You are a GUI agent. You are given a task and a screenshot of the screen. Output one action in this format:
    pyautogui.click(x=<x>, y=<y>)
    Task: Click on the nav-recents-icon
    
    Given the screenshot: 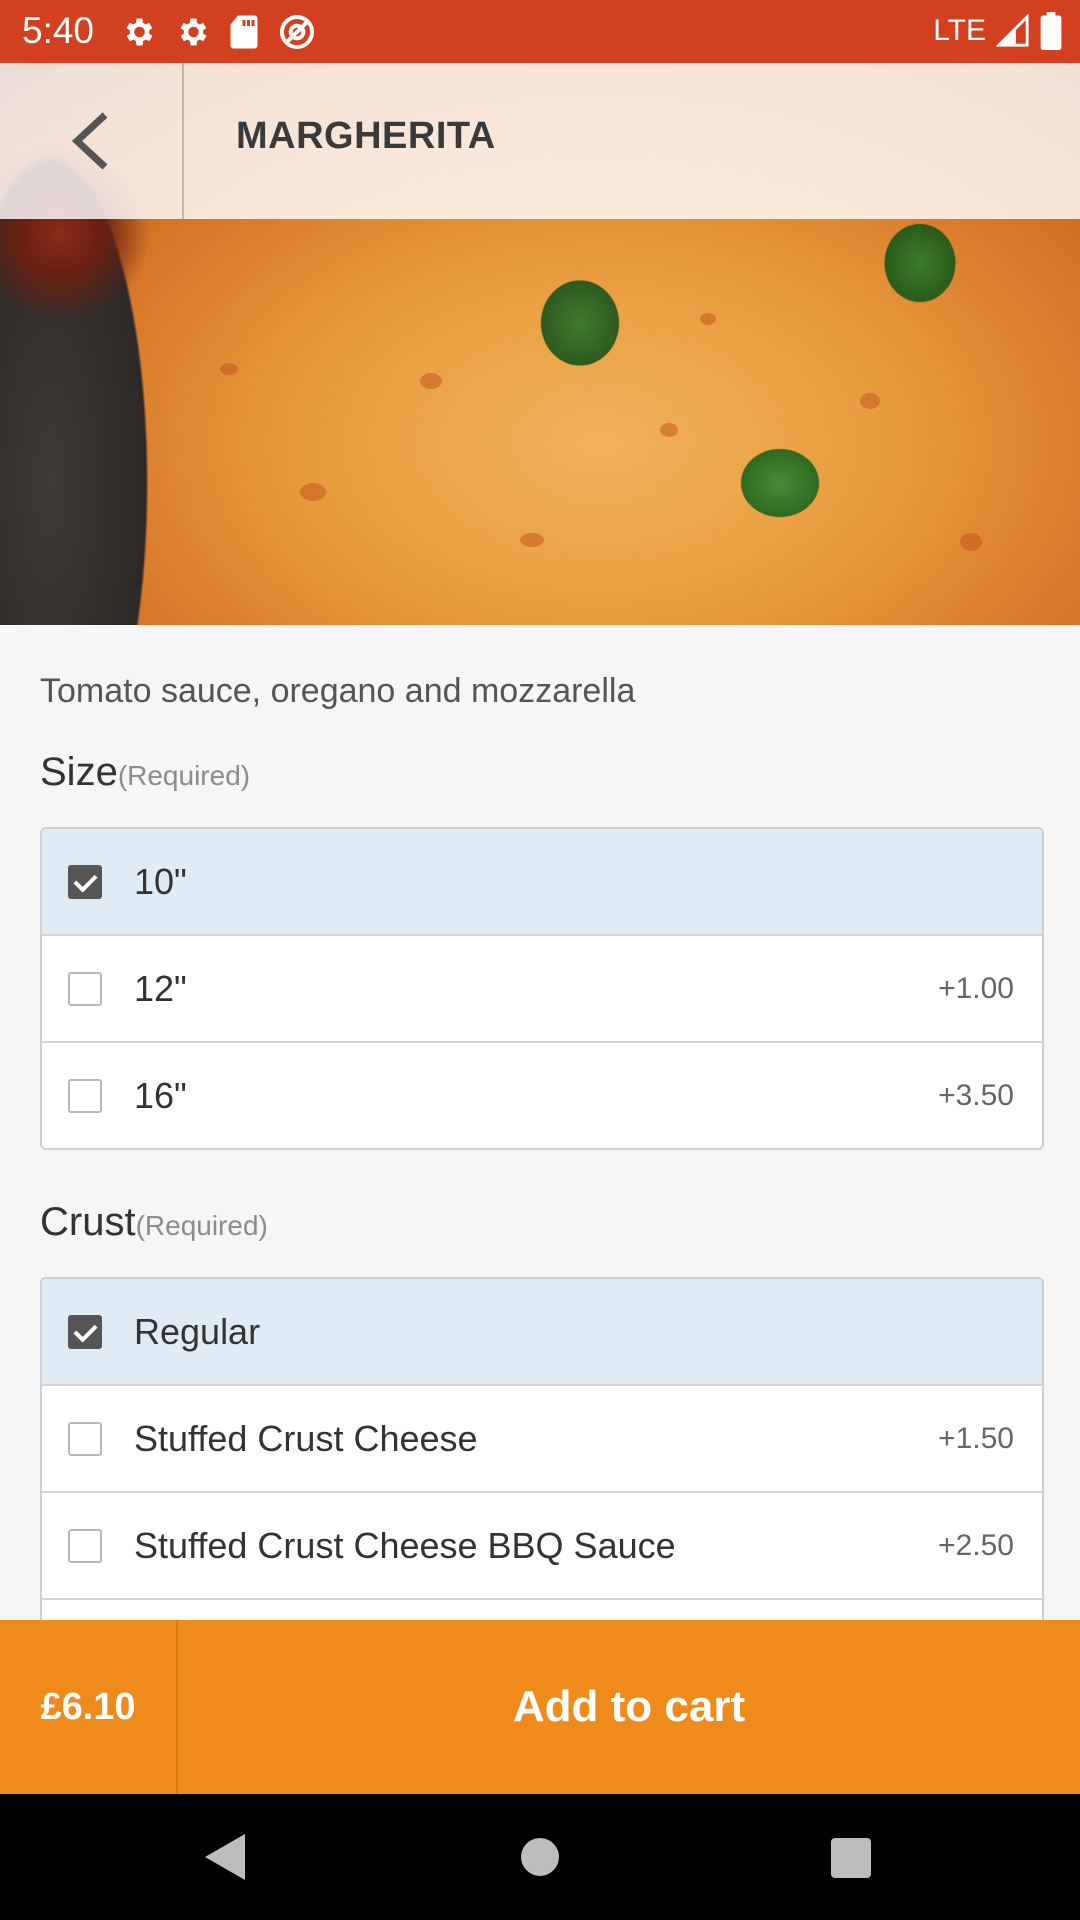 What is the action you would take?
    pyautogui.click(x=851, y=1857)
    